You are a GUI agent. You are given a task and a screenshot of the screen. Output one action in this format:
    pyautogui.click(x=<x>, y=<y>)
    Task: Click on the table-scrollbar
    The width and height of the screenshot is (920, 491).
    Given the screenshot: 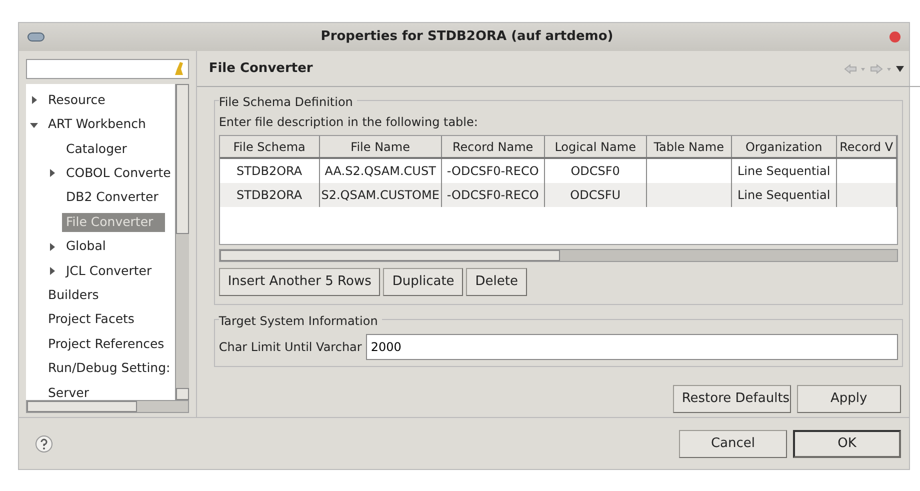 What is the action you would take?
    pyautogui.click(x=558, y=255)
    